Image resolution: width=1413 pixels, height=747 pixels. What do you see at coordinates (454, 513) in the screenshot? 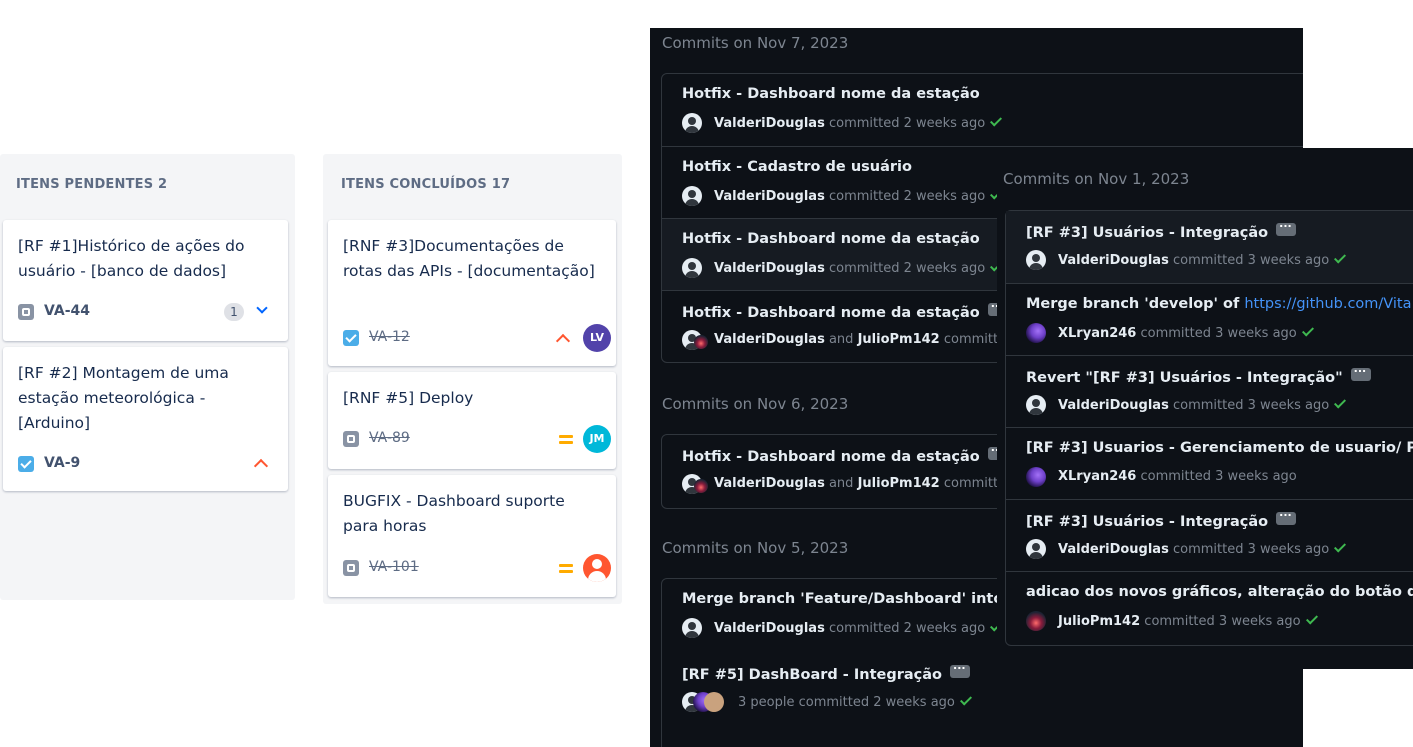
I see `card-title: BUGFIX - Dashboard suporte para horas` at bounding box center [454, 513].